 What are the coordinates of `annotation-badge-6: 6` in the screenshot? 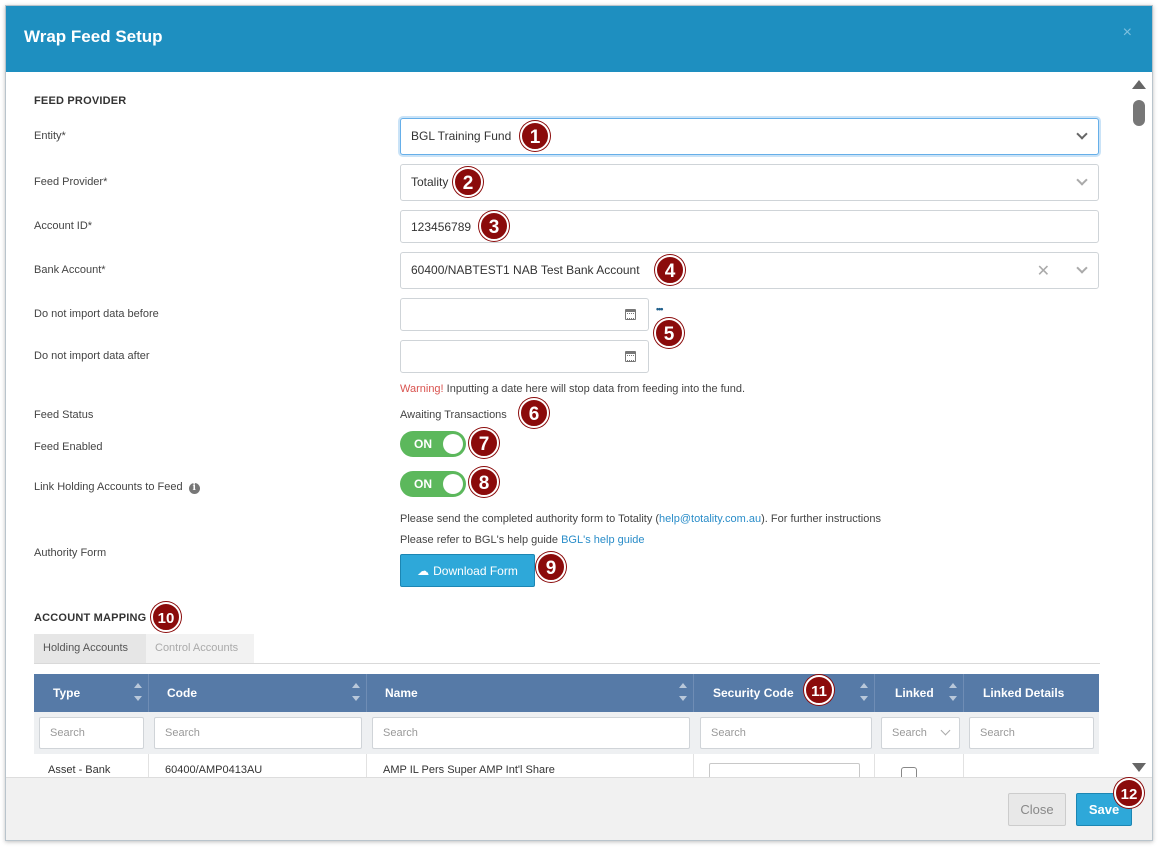 It's located at (534, 413).